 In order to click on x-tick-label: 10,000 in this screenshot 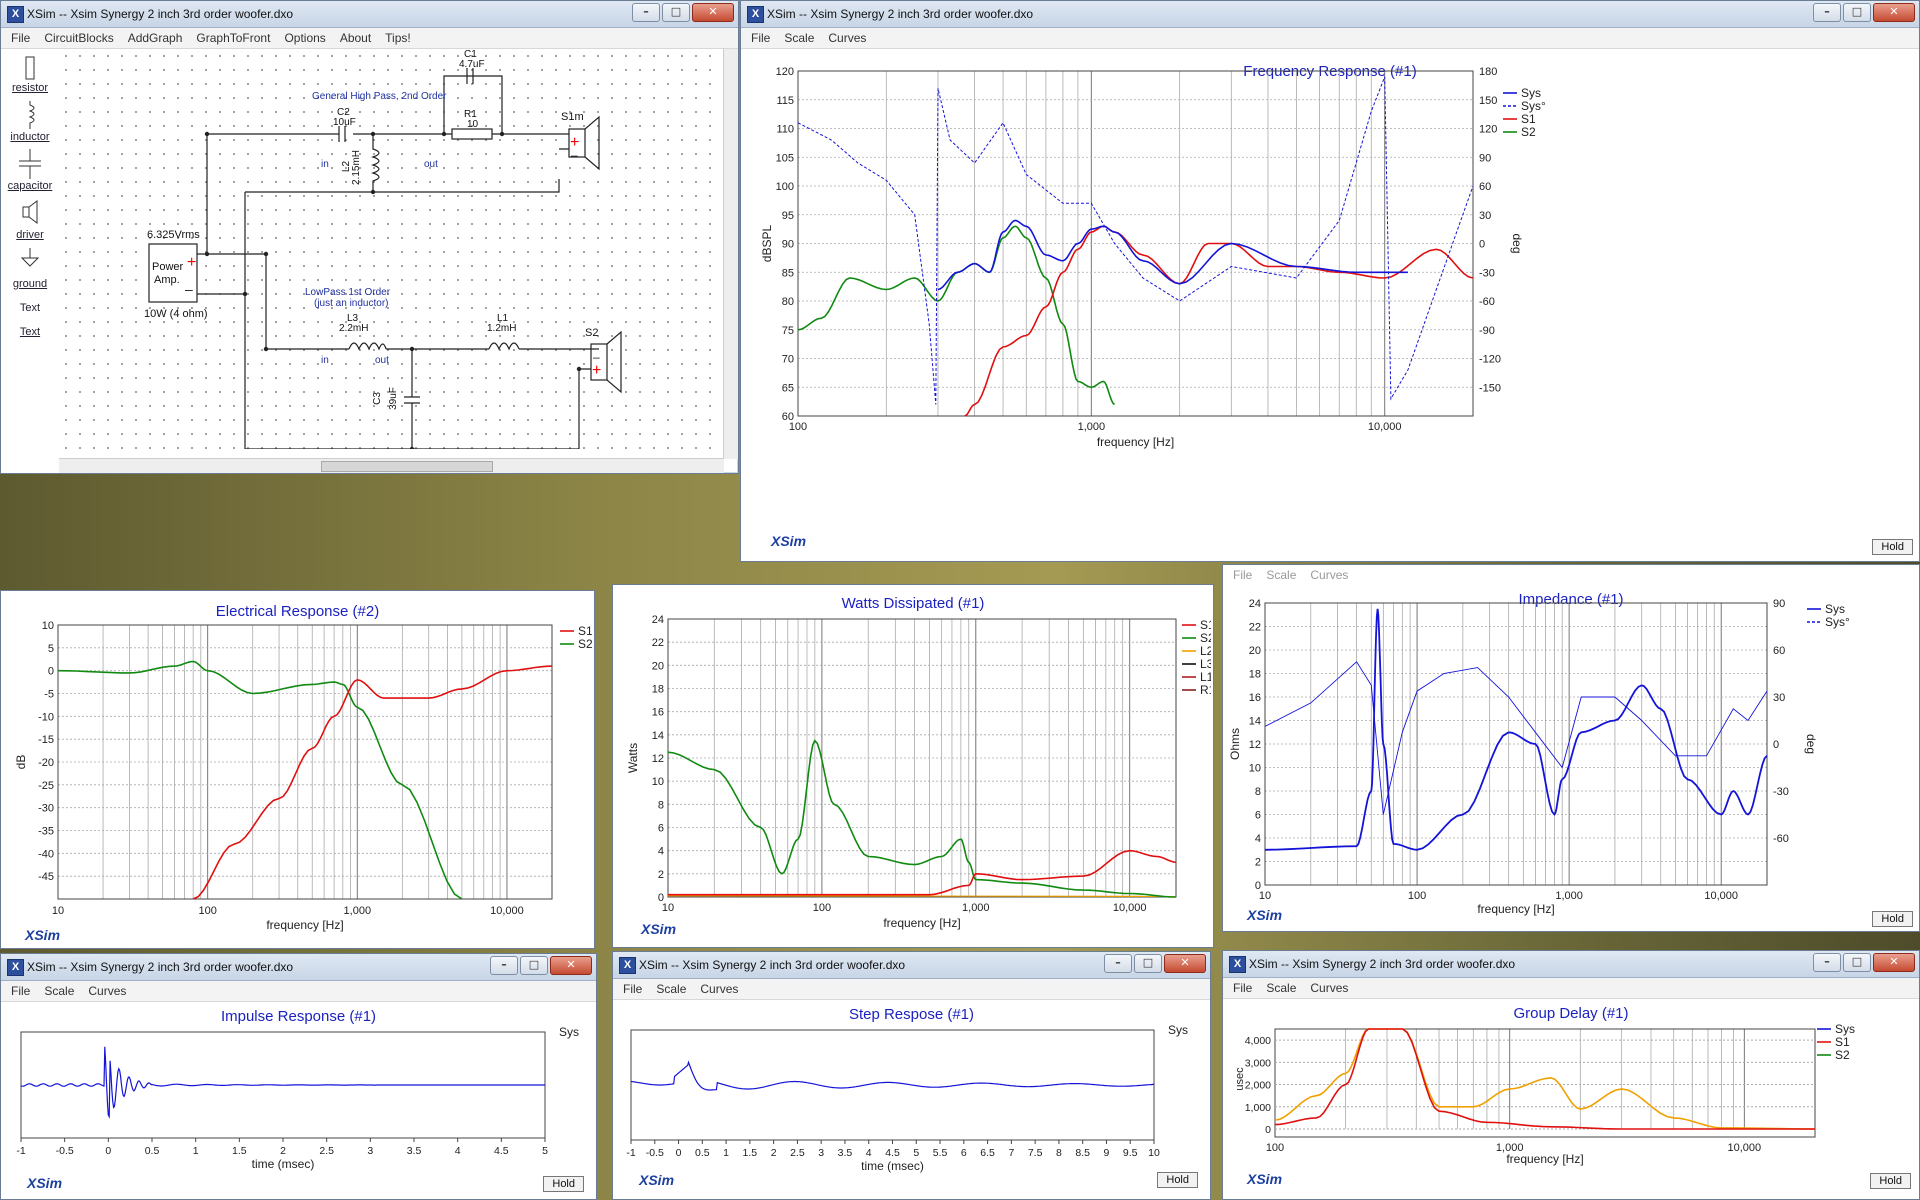, I will do `click(507, 911)`.